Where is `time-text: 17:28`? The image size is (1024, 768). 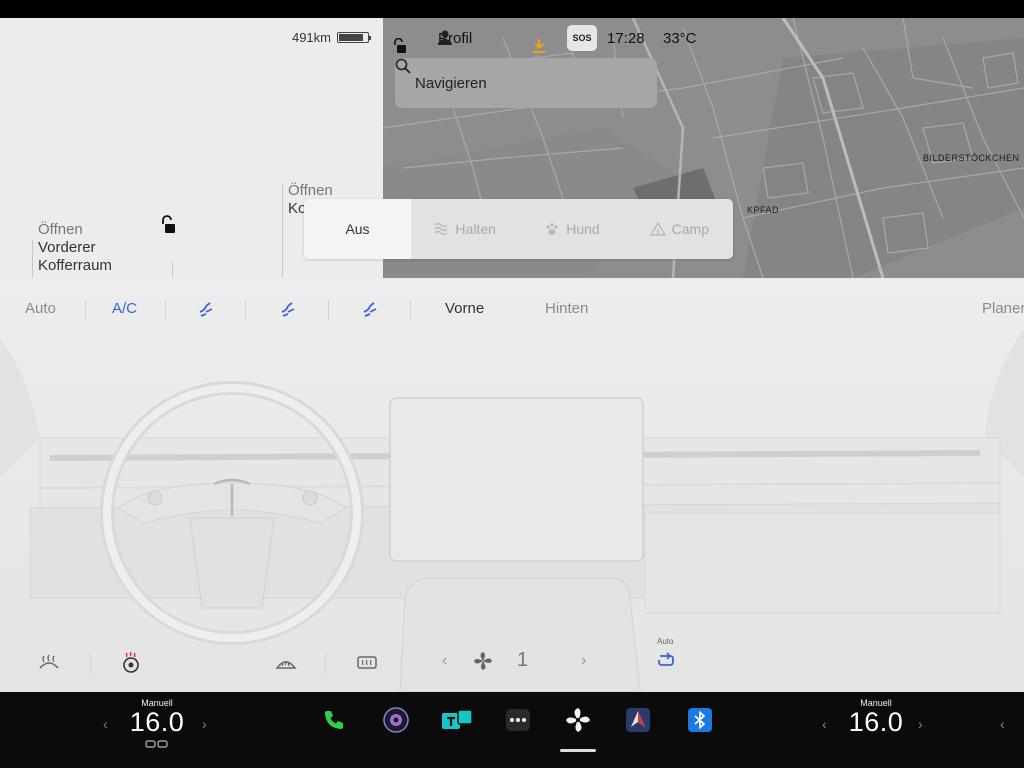
time-text: 17:28 is located at coordinates (626, 38).